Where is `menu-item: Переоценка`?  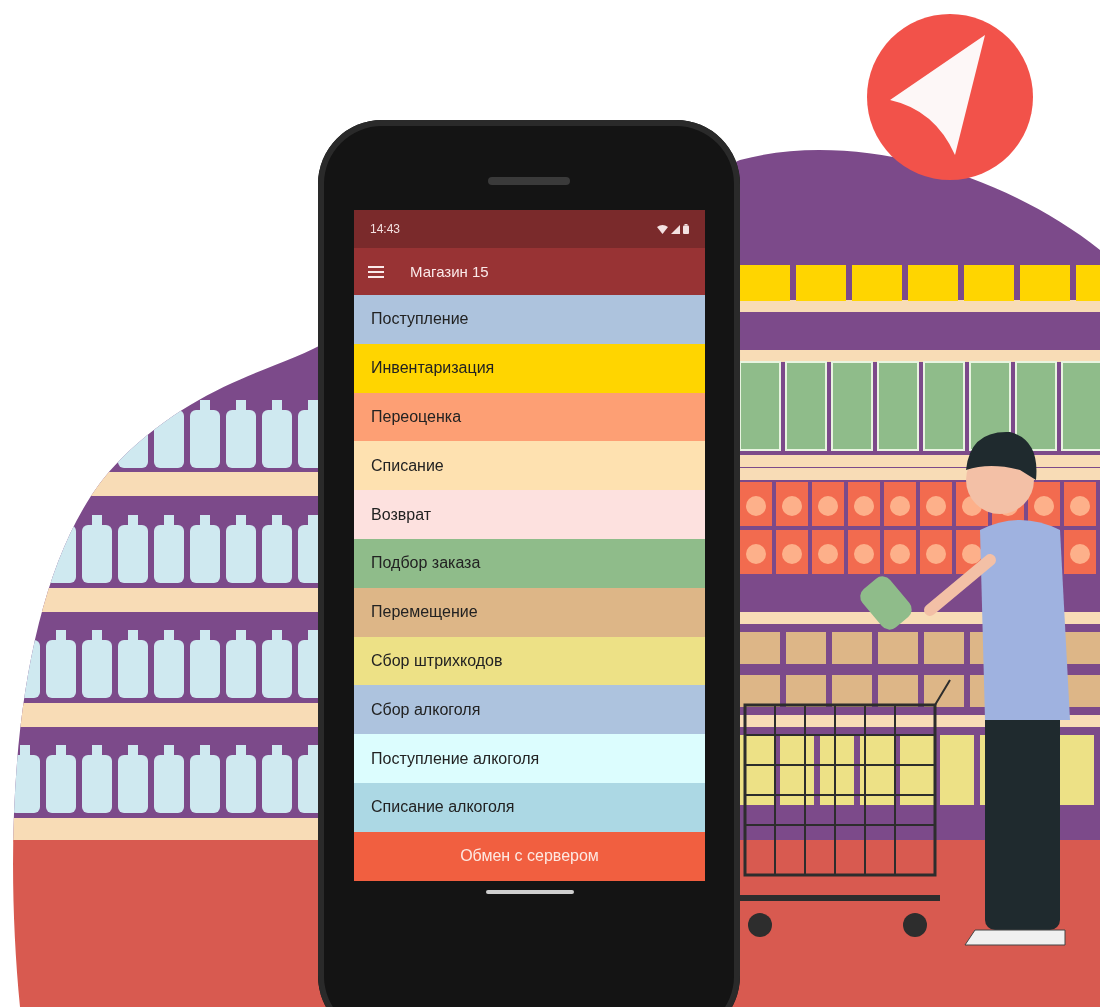 menu-item: Переоценка is located at coordinates (529, 417).